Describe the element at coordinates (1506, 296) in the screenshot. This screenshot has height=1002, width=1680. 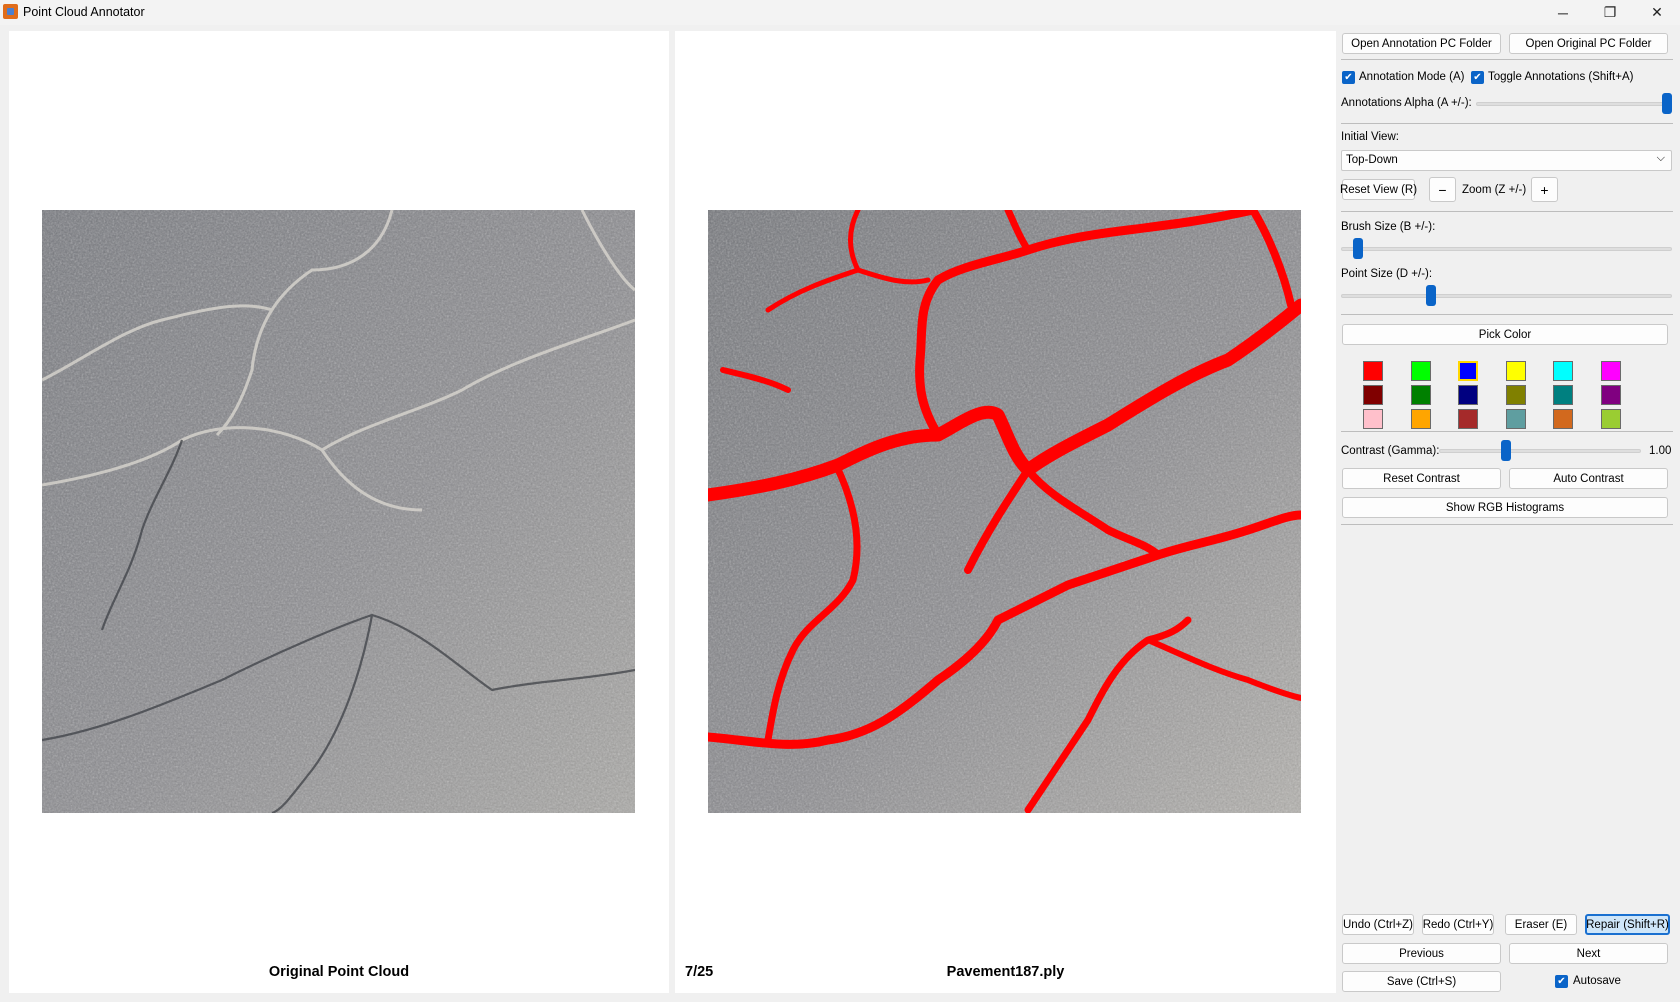
I see `point-size-slider-track` at that location.